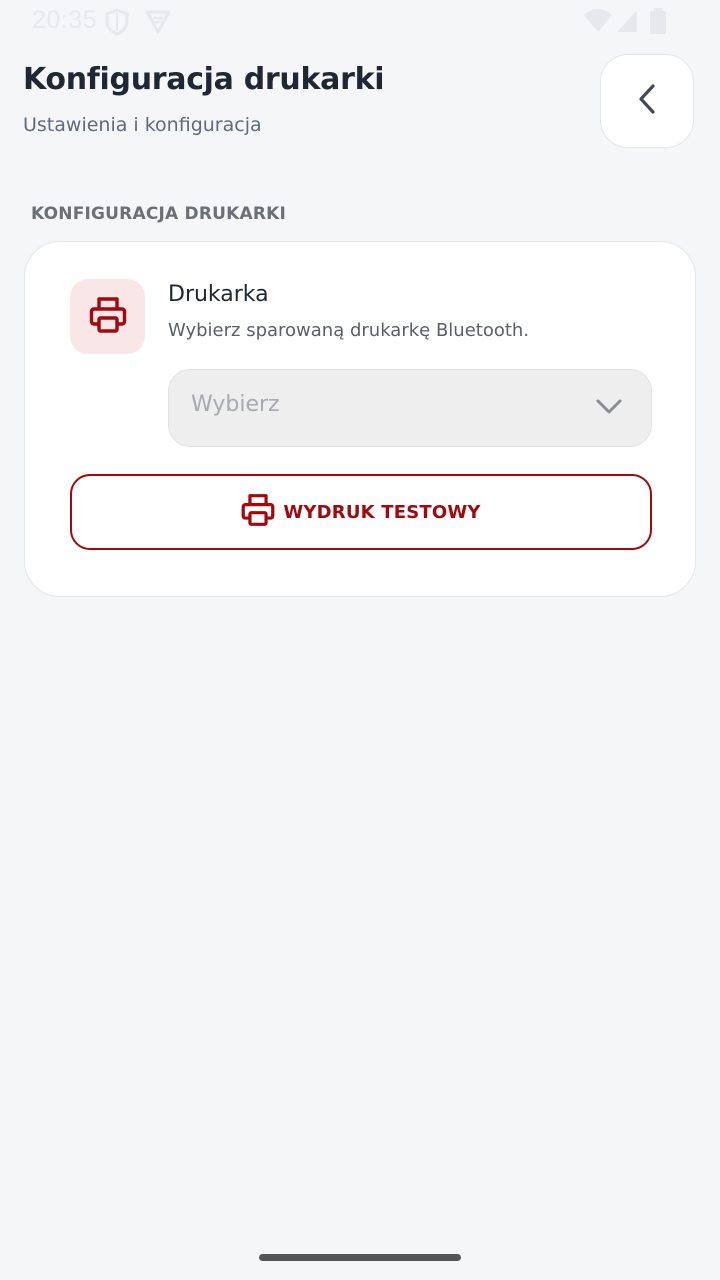 The image size is (720, 1280). Describe the element at coordinates (158, 24) in the screenshot. I see `vpn-icon` at that location.